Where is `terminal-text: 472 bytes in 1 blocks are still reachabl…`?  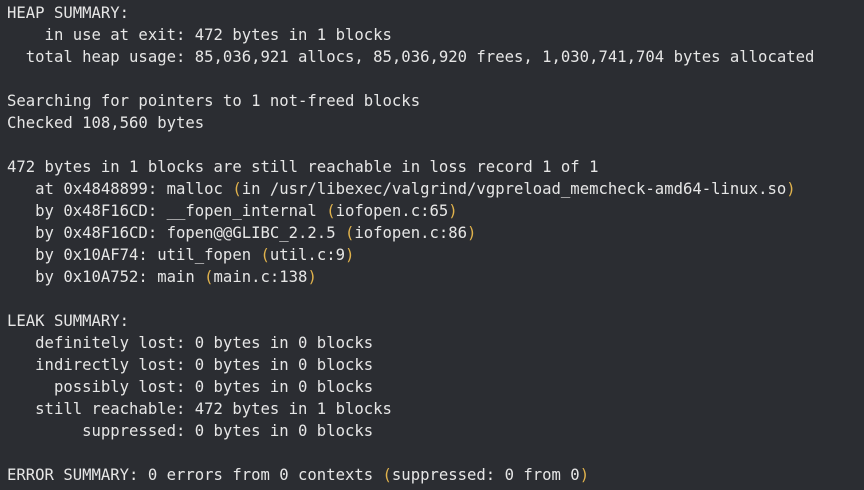
terminal-text: 472 bytes in 1 blocks are still reachabl… is located at coordinates (303, 167).